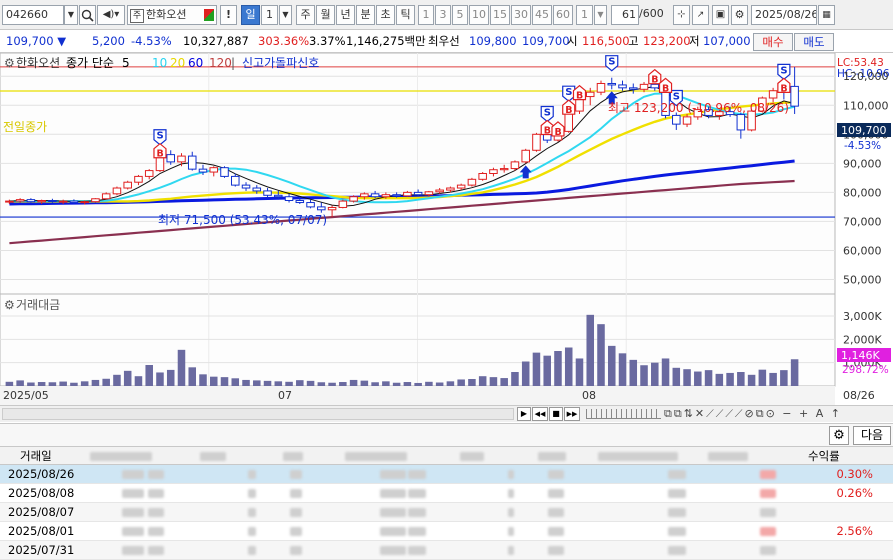 The image size is (893, 560). Describe the element at coordinates (826, 15) in the screenshot. I see `calendar-icon: ▦` at that location.